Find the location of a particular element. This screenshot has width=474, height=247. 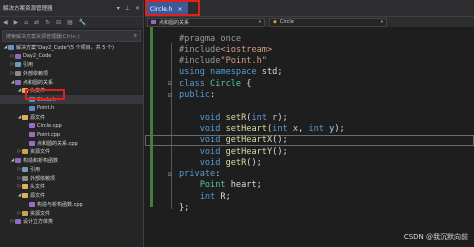

code-line: void setR(int r); is located at coordinates (309, 117).